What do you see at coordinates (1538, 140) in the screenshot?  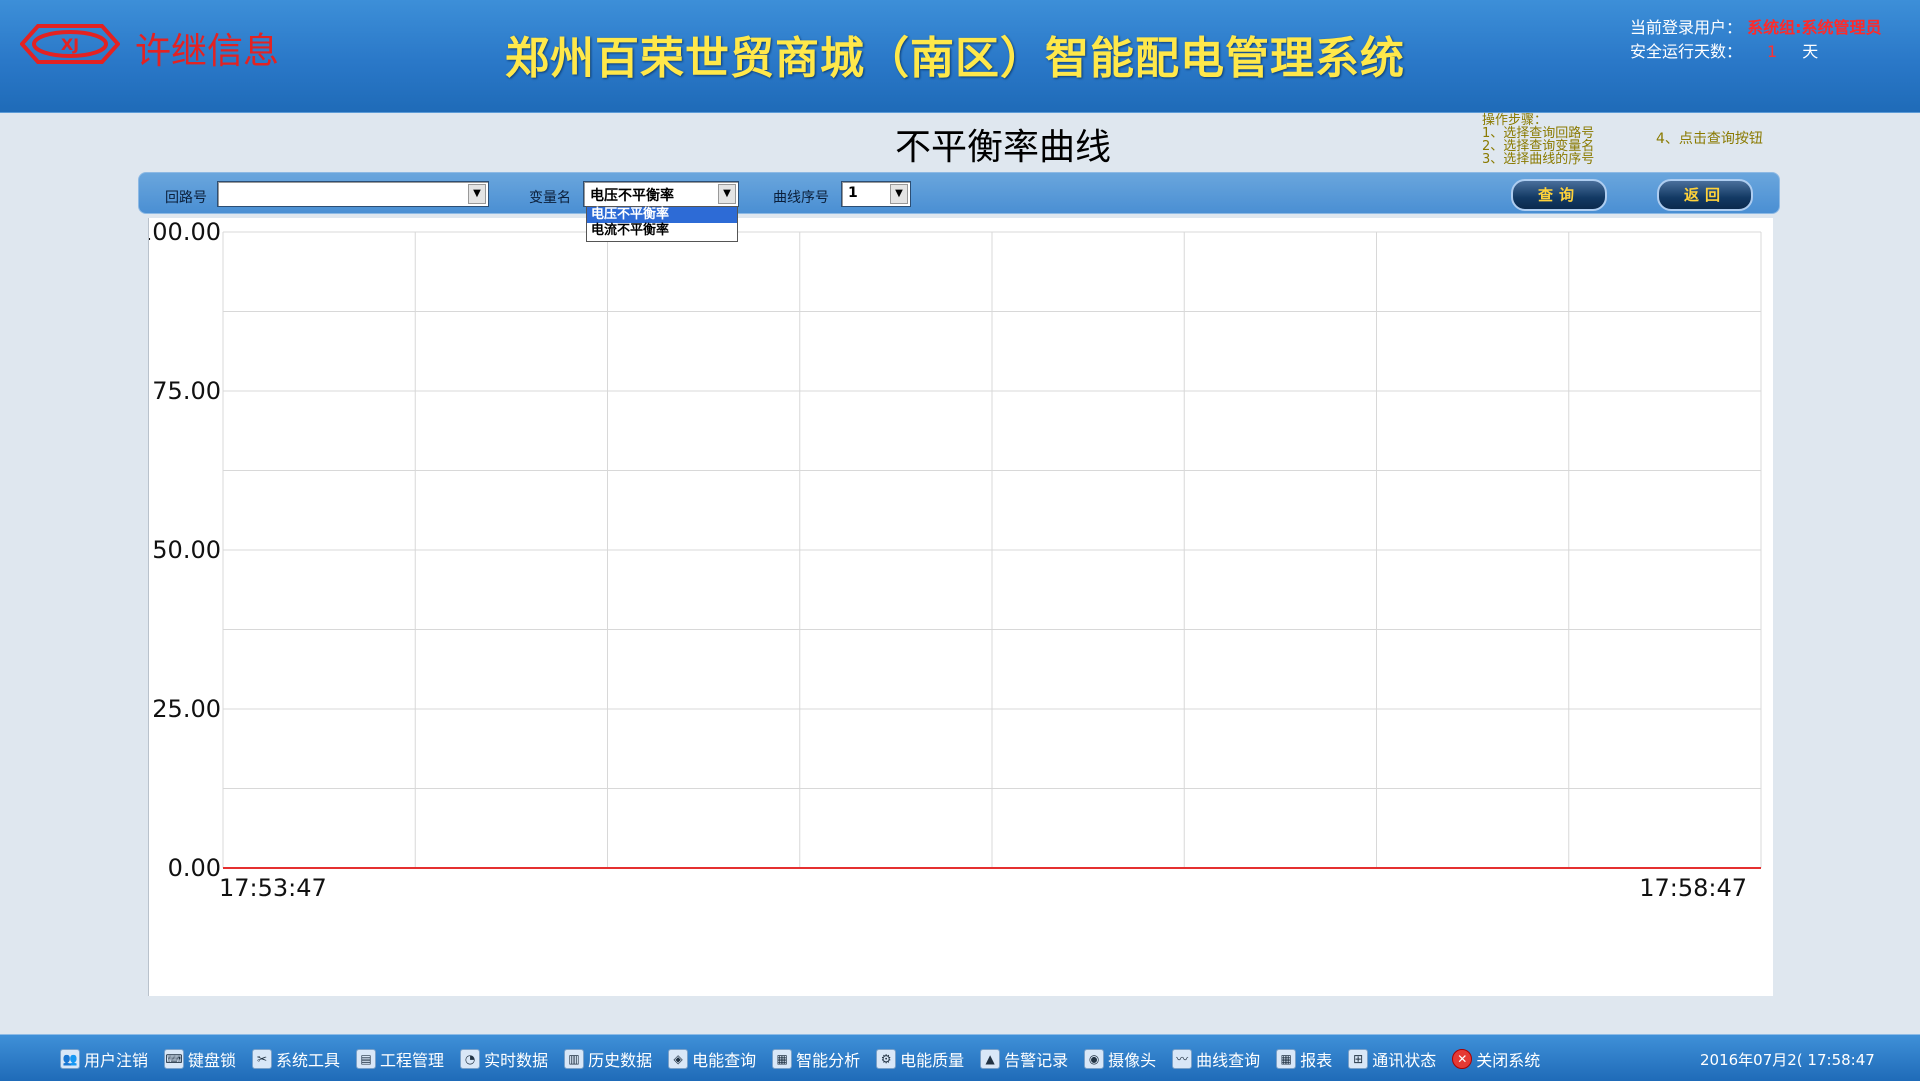 I see `operation-steps: 操作步骤： 1、选择查询回路号 2、选择查询变量名 3、选择曲线的序号` at bounding box center [1538, 140].